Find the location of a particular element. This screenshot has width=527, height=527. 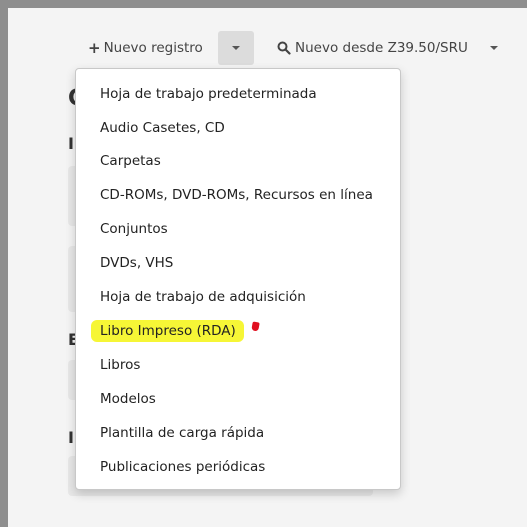

menu-item-audio-cassettes: Audio Casetes, CD is located at coordinates (162, 128).